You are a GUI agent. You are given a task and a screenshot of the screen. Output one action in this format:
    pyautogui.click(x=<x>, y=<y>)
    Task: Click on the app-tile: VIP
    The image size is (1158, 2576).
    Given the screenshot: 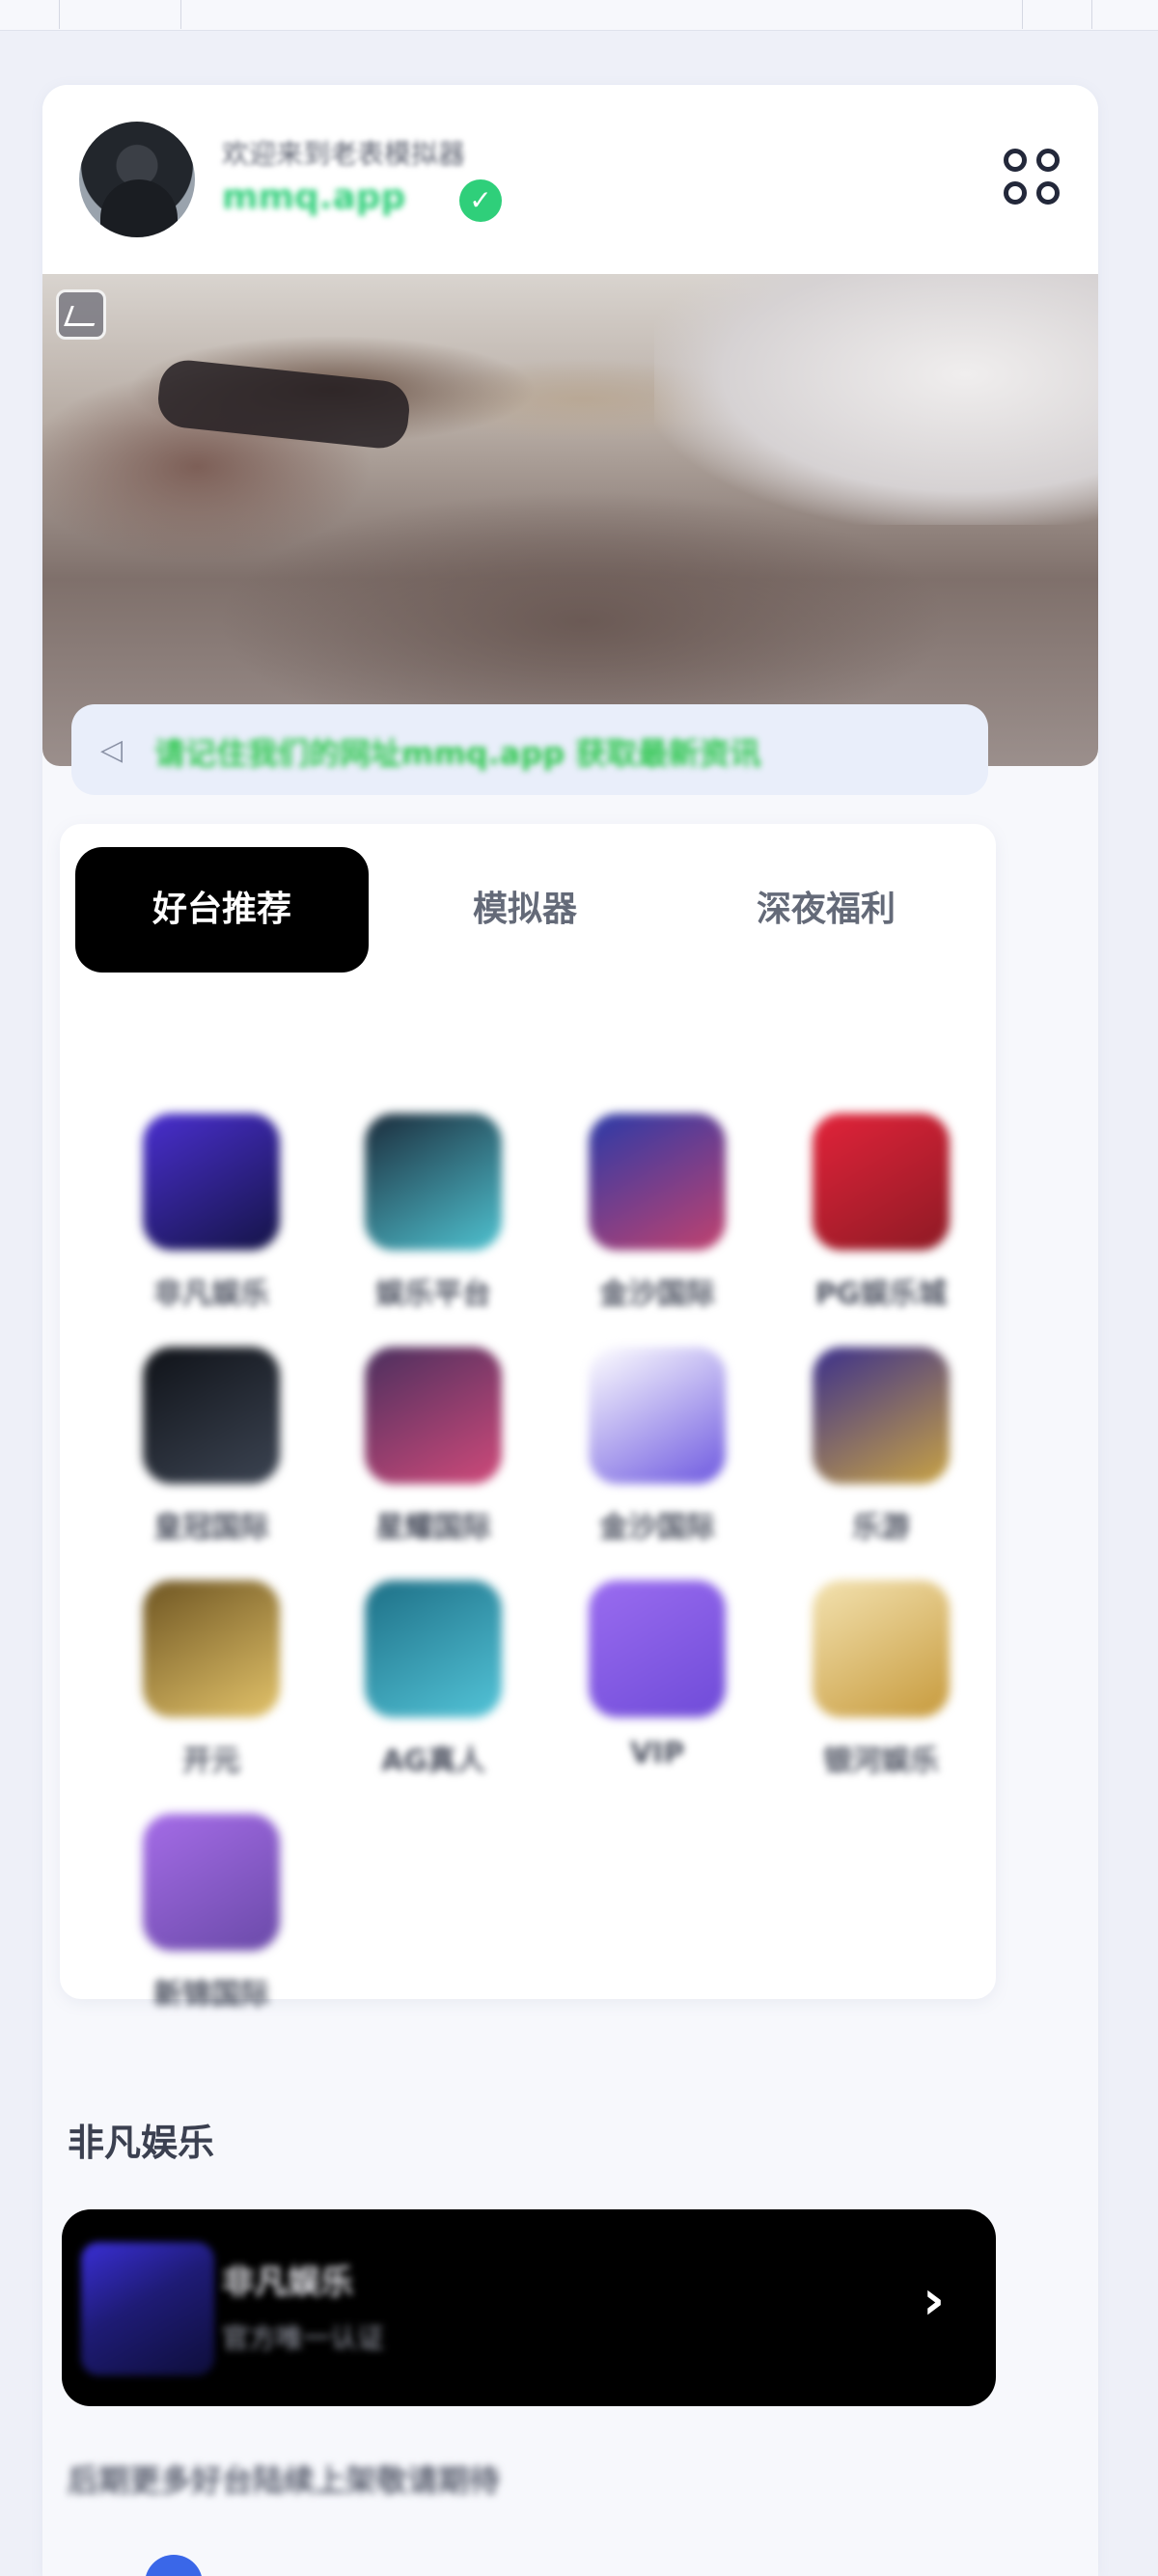 What is the action you would take?
    pyautogui.click(x=643, y=1677)
    